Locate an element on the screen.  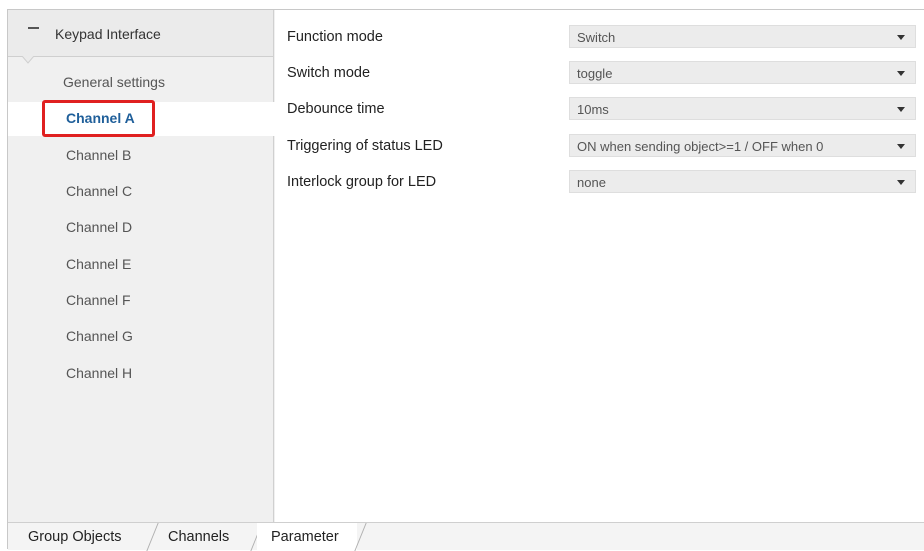
sidebar-item-label: Channel B is located at coordinates (99, 155).